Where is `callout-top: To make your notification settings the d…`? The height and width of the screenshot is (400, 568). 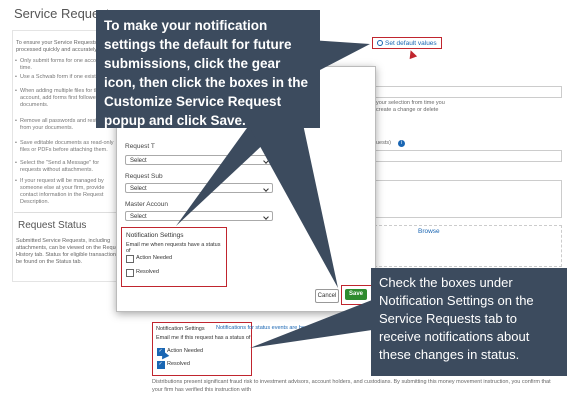
callout-top: To make your notification settings the d… is located at coordinates (208, 69).